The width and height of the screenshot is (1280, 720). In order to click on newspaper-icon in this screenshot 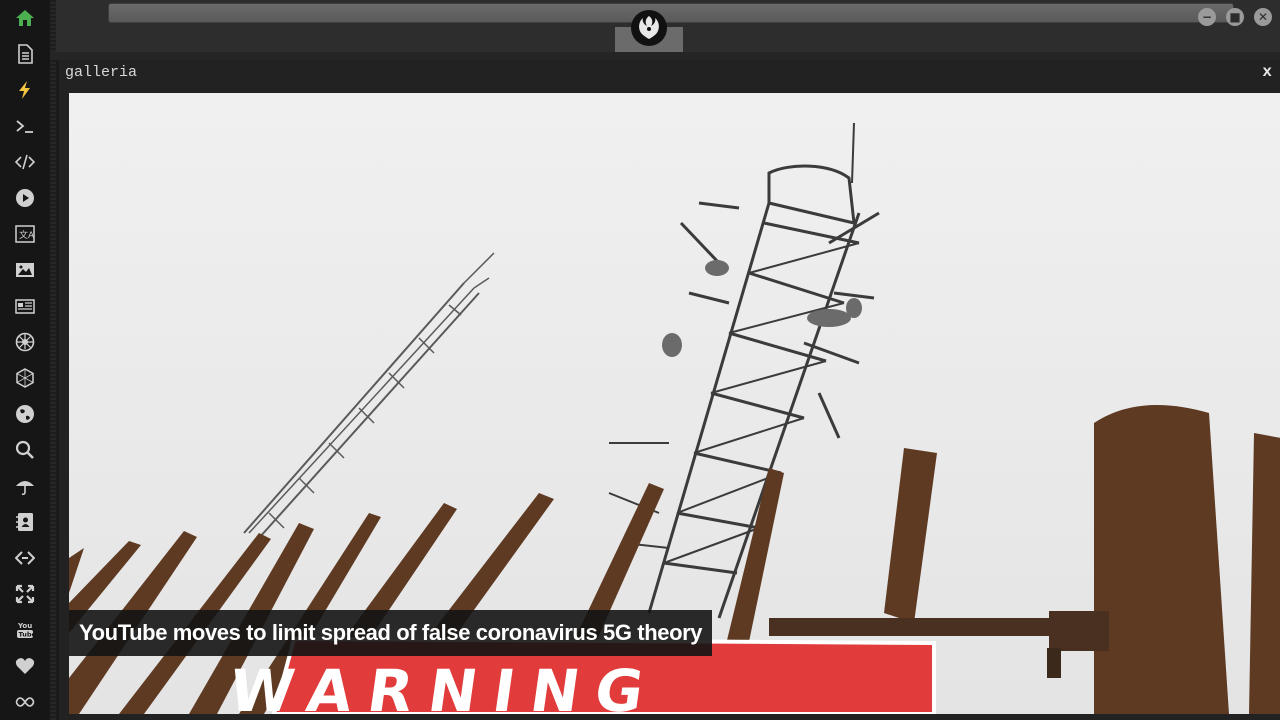, I will do `click(25, 306)`.